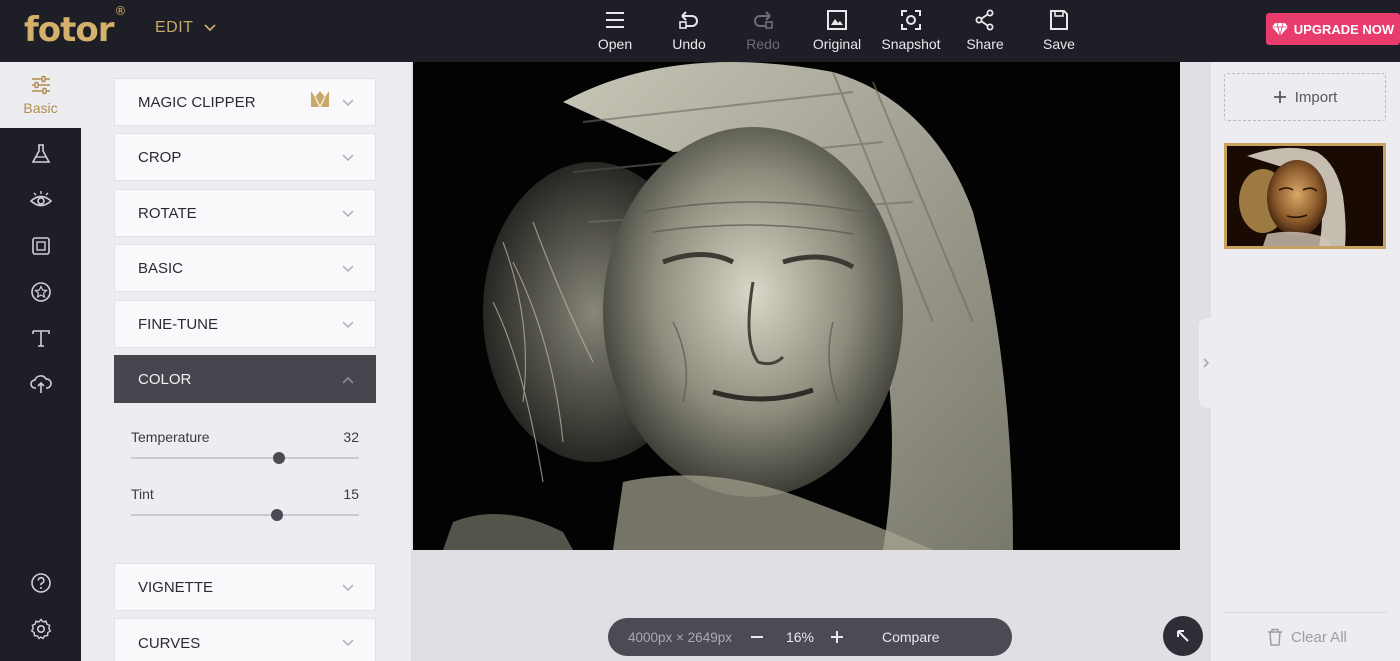  What do you see at coordinates (351, 437) in the screenshot?
I see `slider-value: 32` at bounding box center [351, 437].